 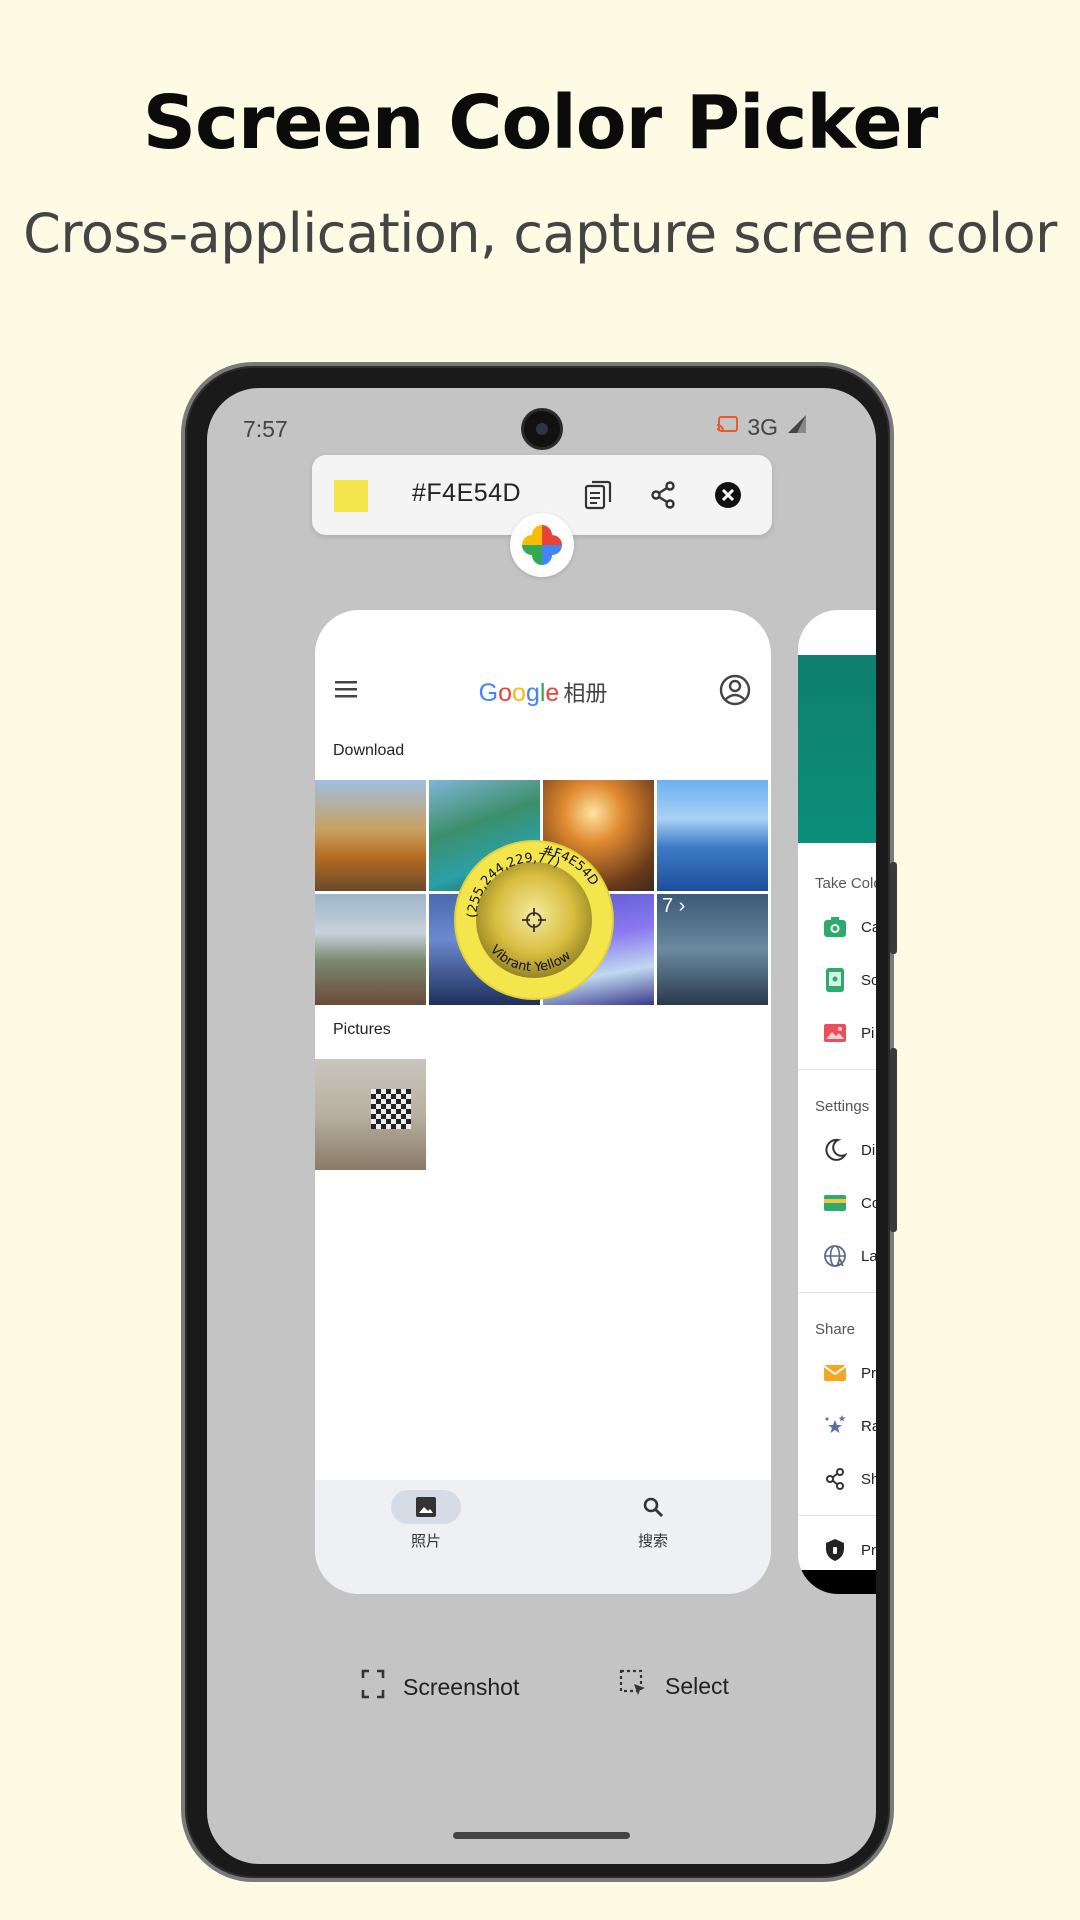 I want to click on svg-text: A, so click(x=840, y=1263).